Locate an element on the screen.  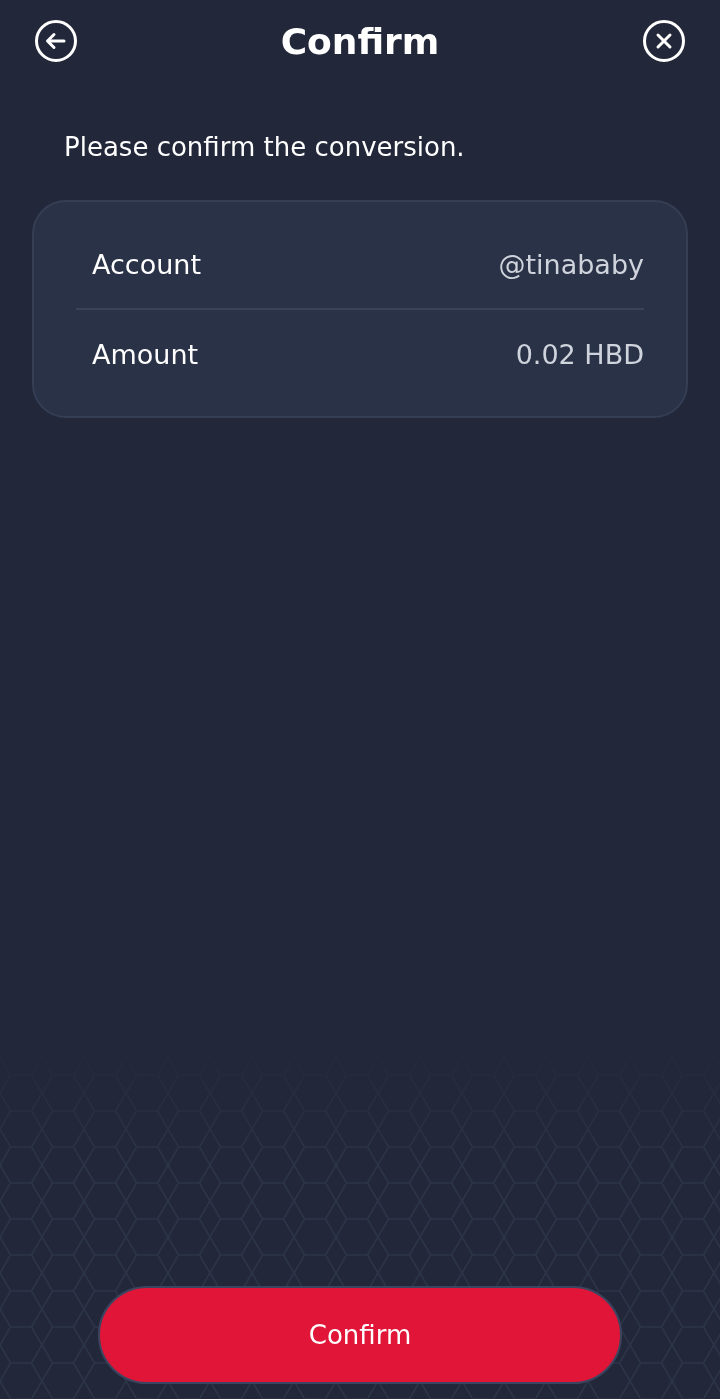
detail-label: Account is located at coordinates (146, 264).